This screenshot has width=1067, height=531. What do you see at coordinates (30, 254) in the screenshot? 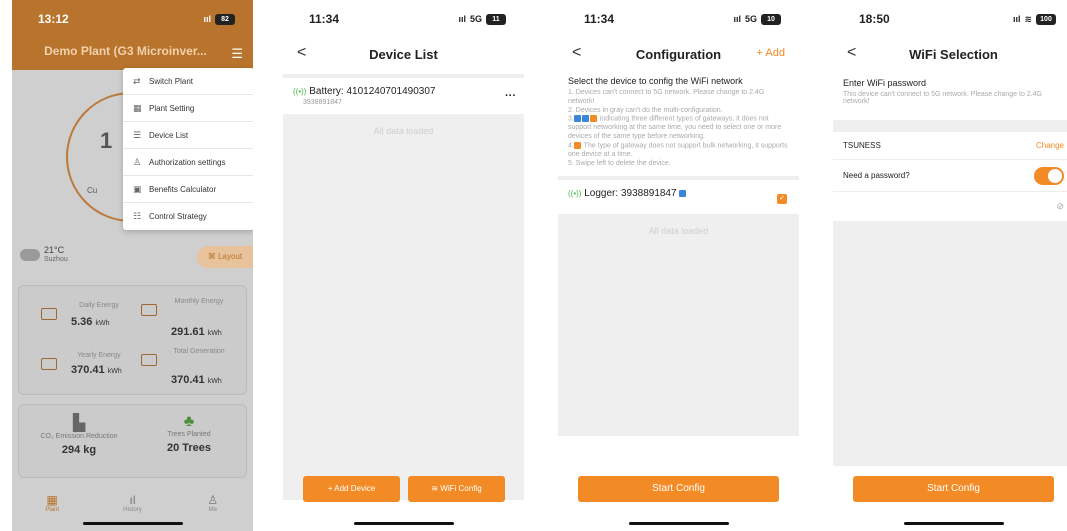
I see `cloud-icon` at bounding box center [30, 254].